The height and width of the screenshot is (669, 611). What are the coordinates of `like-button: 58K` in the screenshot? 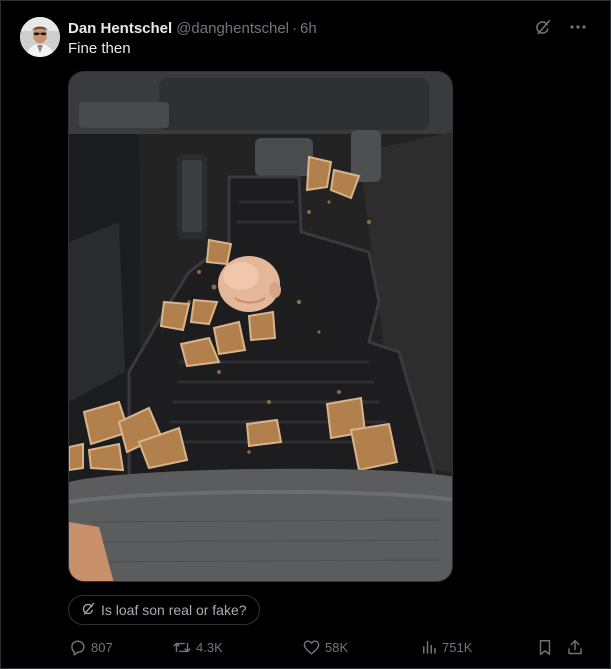 It's located at (325, 647).